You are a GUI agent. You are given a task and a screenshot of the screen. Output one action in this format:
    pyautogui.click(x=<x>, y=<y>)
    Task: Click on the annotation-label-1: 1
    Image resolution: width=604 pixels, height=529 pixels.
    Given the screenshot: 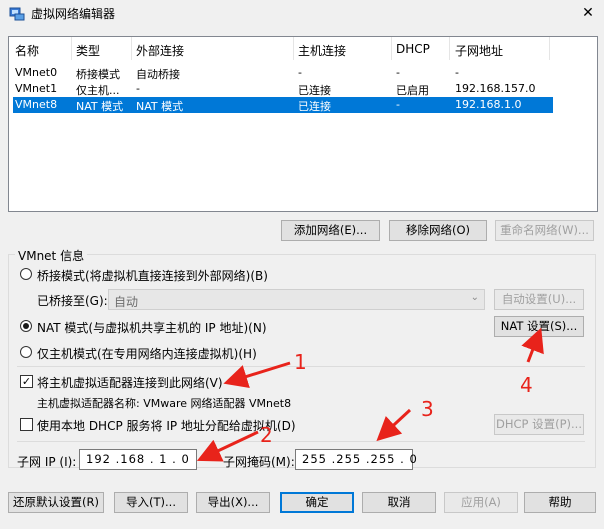 What is the action you would take?
    pyautogui.click(x=300, y=362)
    